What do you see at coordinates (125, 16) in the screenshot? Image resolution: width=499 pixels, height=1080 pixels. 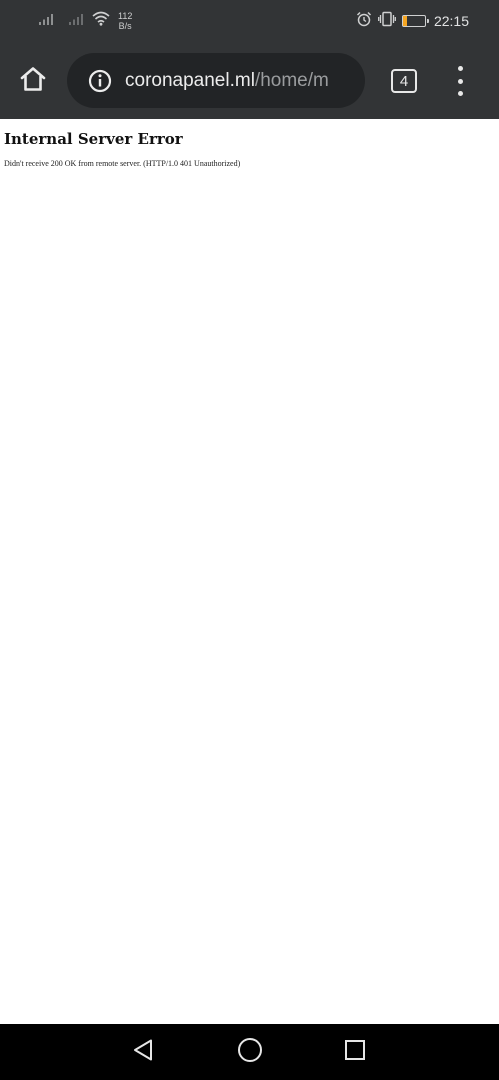 I see `network-speed-value: 112` at bounding box center [125, 16].